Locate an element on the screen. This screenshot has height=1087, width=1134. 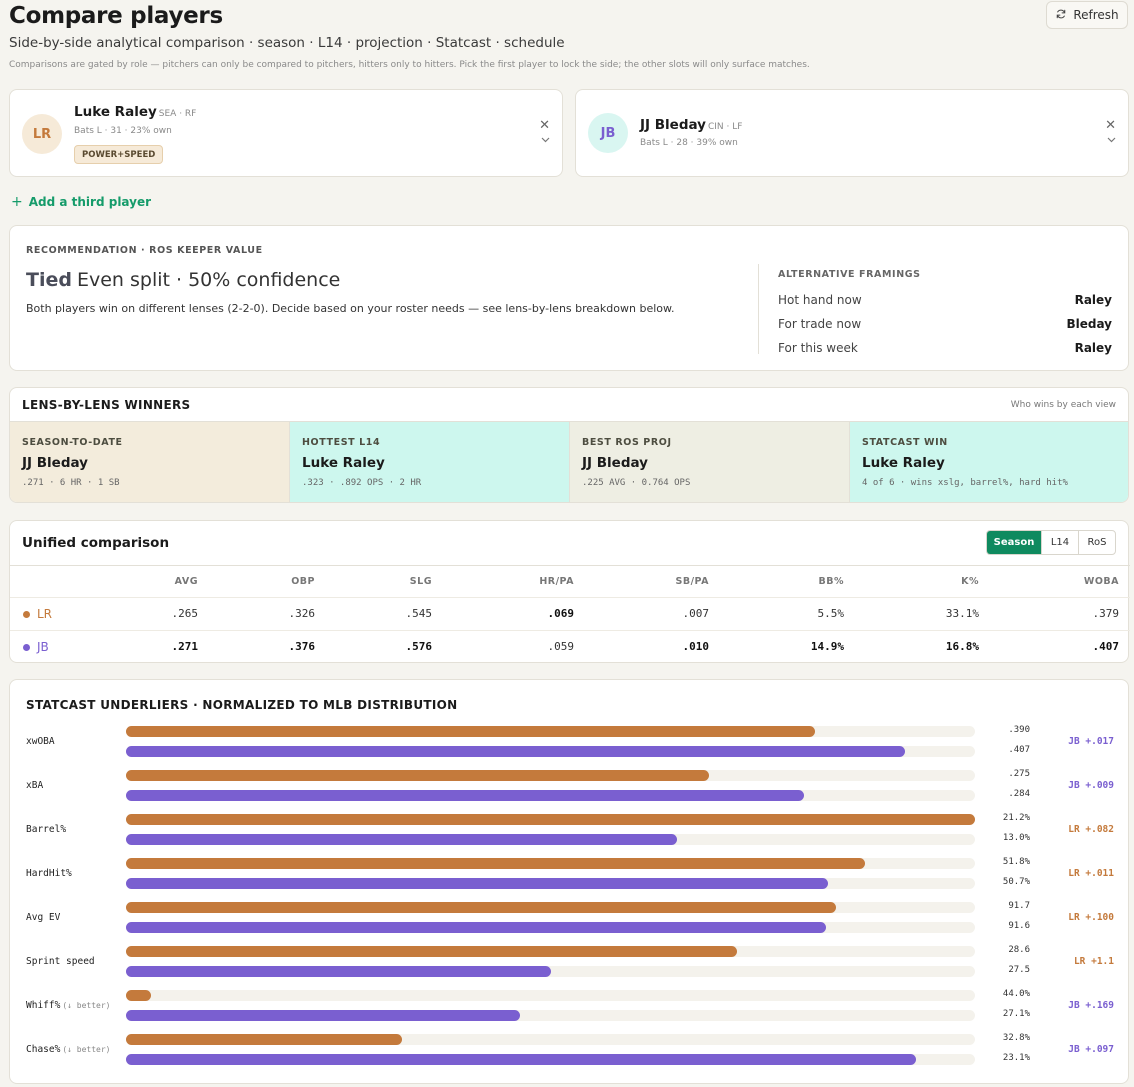
alt-framing-row: For trade now Bleday is located at coordinates (945, 324).